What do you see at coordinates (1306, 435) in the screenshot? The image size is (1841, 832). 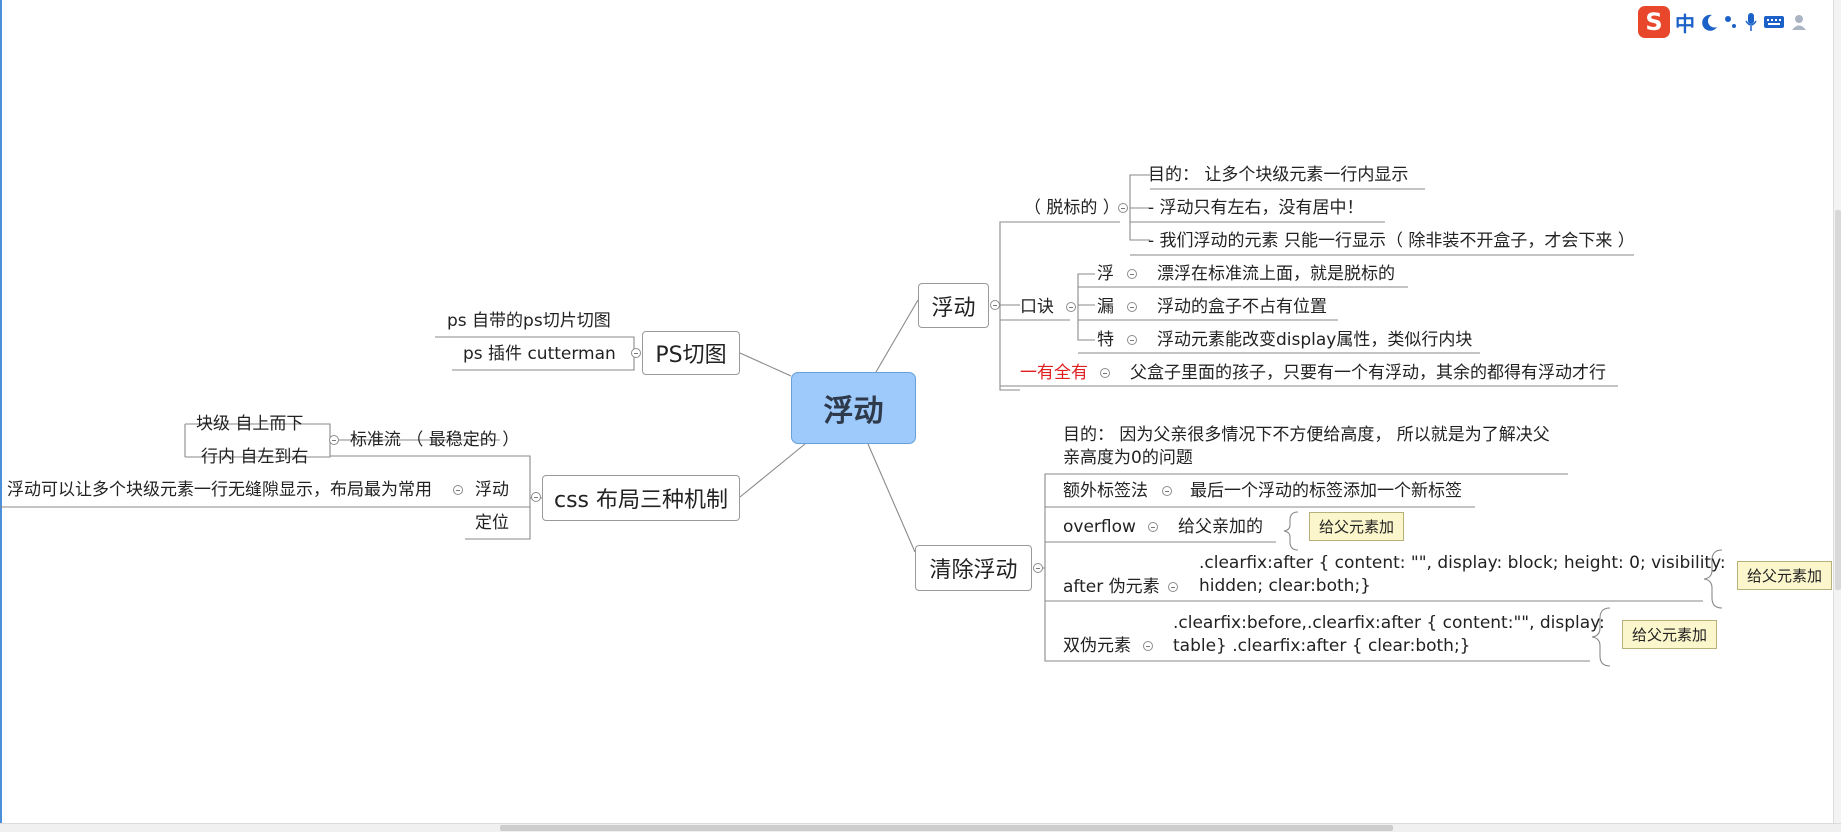 I see `clear-purpose-line: 目的： 因为父亲很多情况下不方便给高度， 所以就是为了解决父` at bounding box center [1306, 435].